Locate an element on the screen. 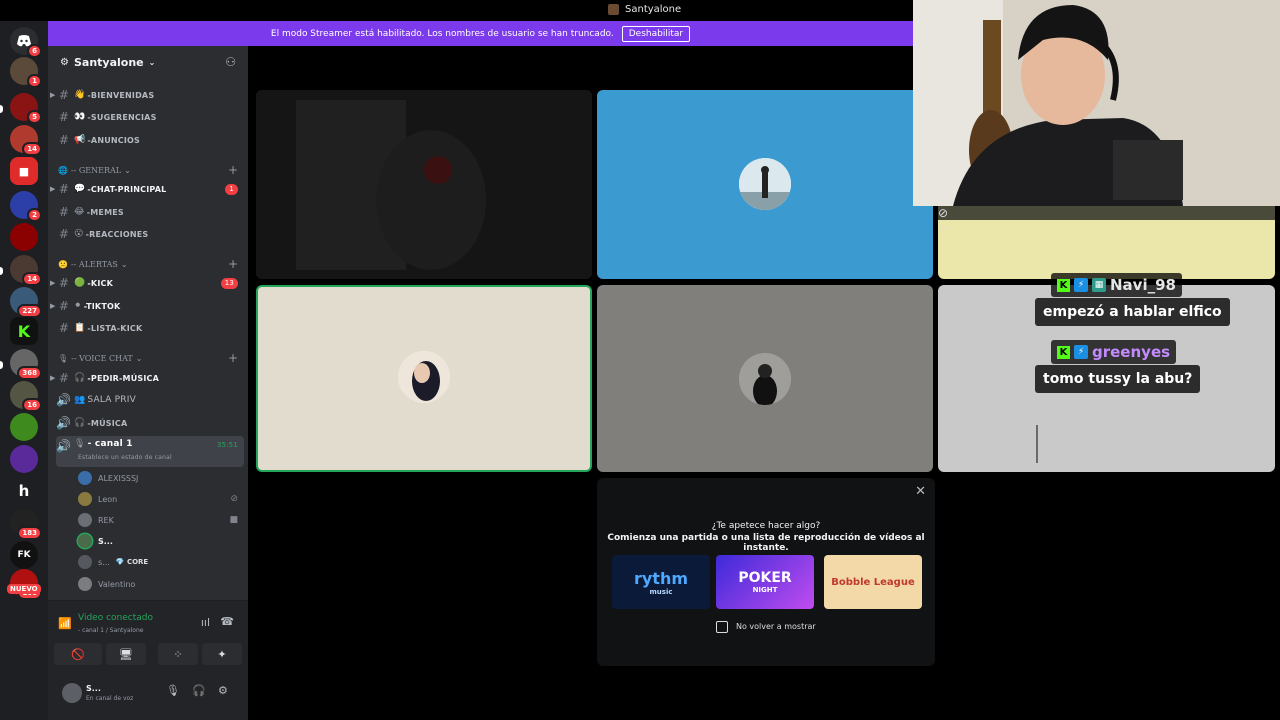  chat-icon: 💬 is located at coordinates (80, 189).